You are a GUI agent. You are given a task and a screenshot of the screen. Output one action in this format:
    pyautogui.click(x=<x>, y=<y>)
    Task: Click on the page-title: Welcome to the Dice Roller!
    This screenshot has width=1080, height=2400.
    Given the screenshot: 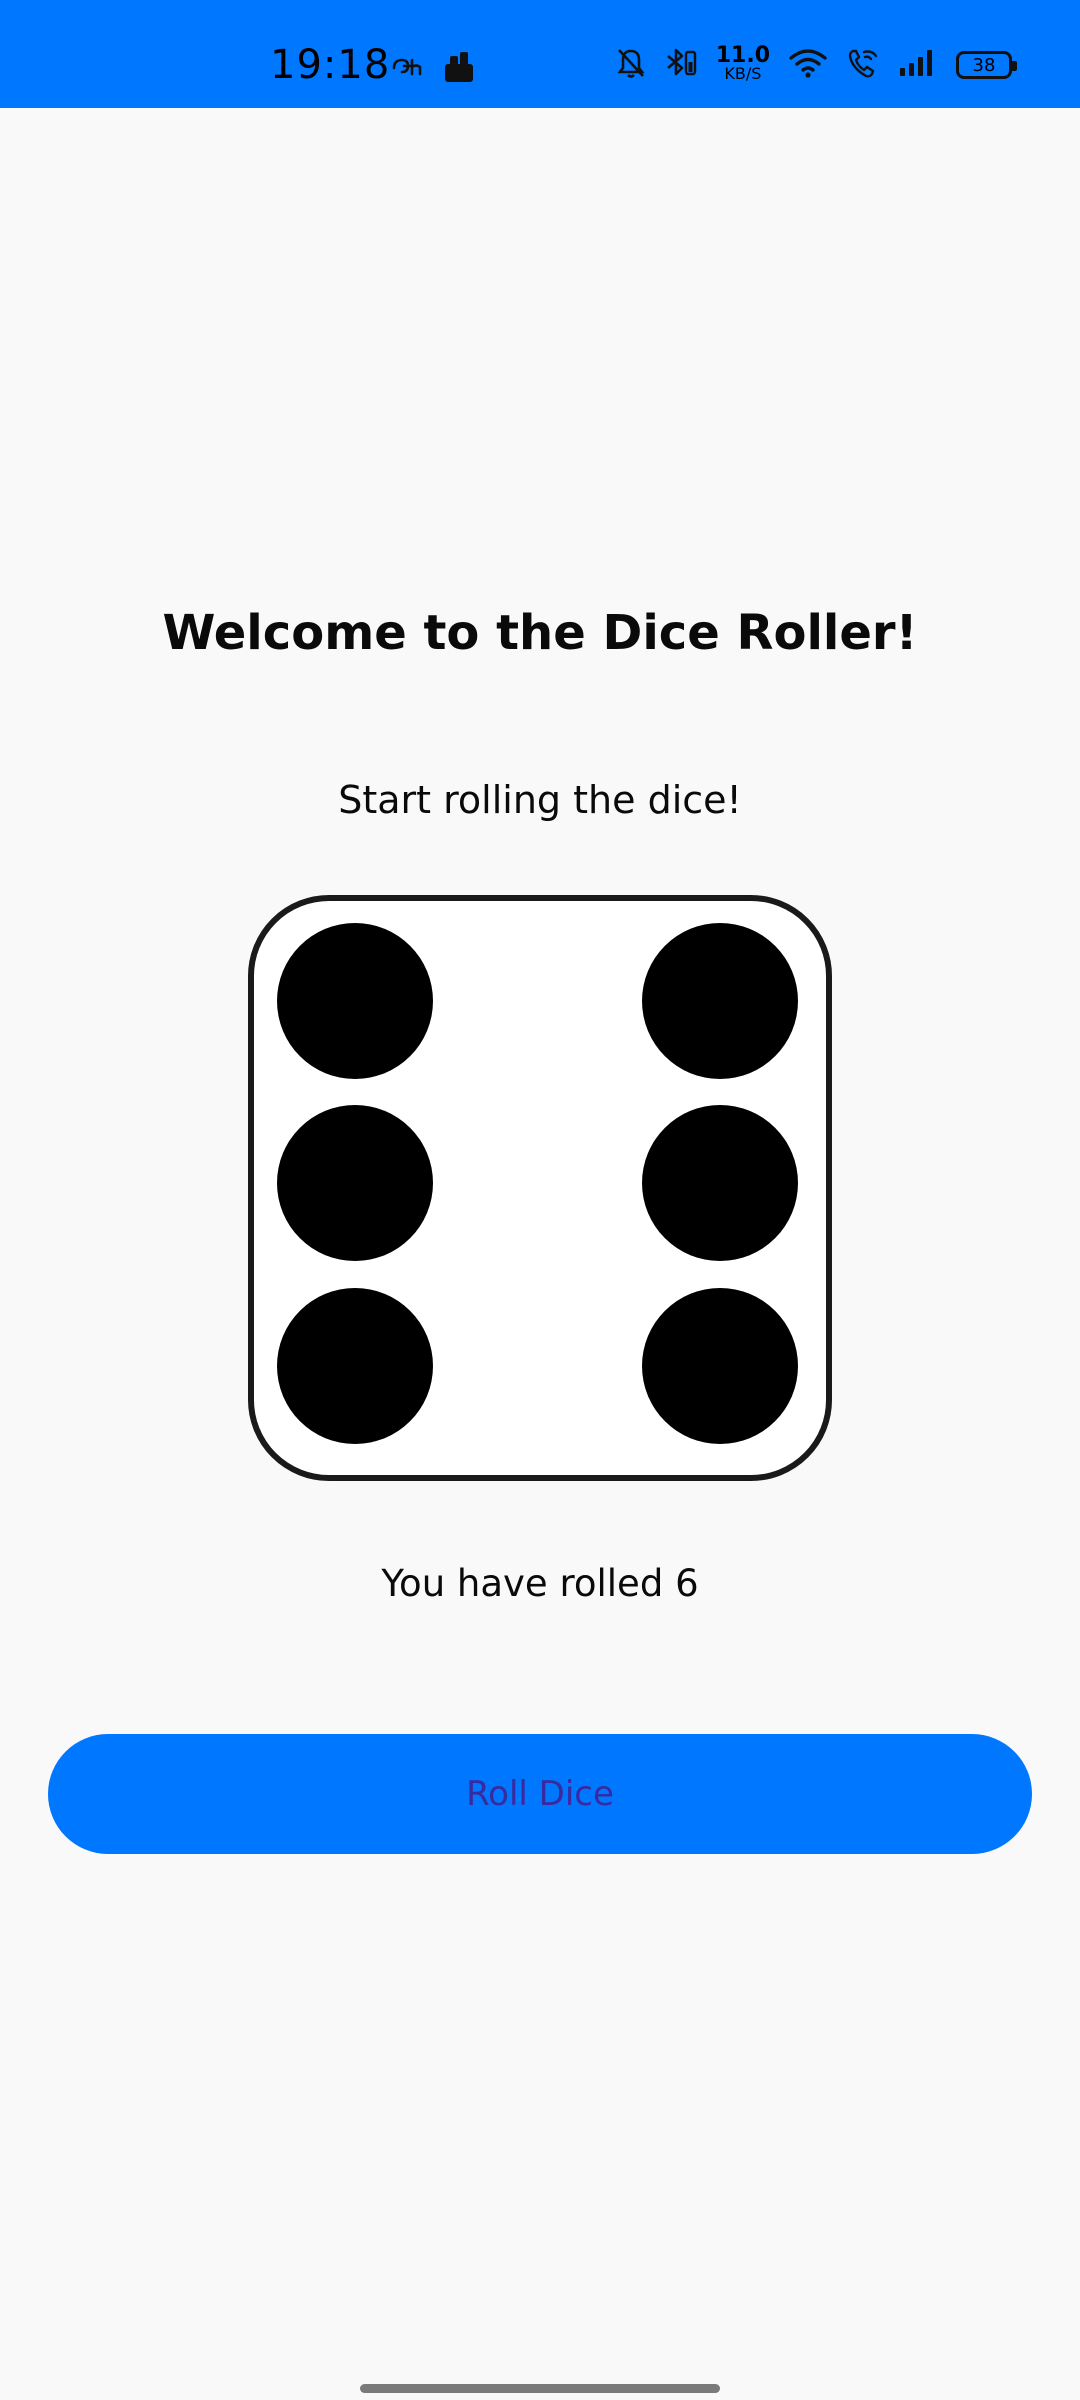 What is the action you would take?
    pyautogui.click(x=540, y=633)
    